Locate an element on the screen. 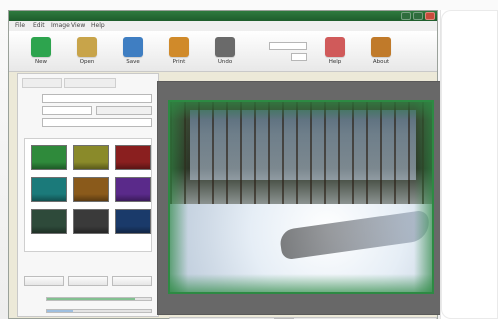 The height and width of the screenshot is (319, 498). zoom-controls is located at coordinates (274, 53).